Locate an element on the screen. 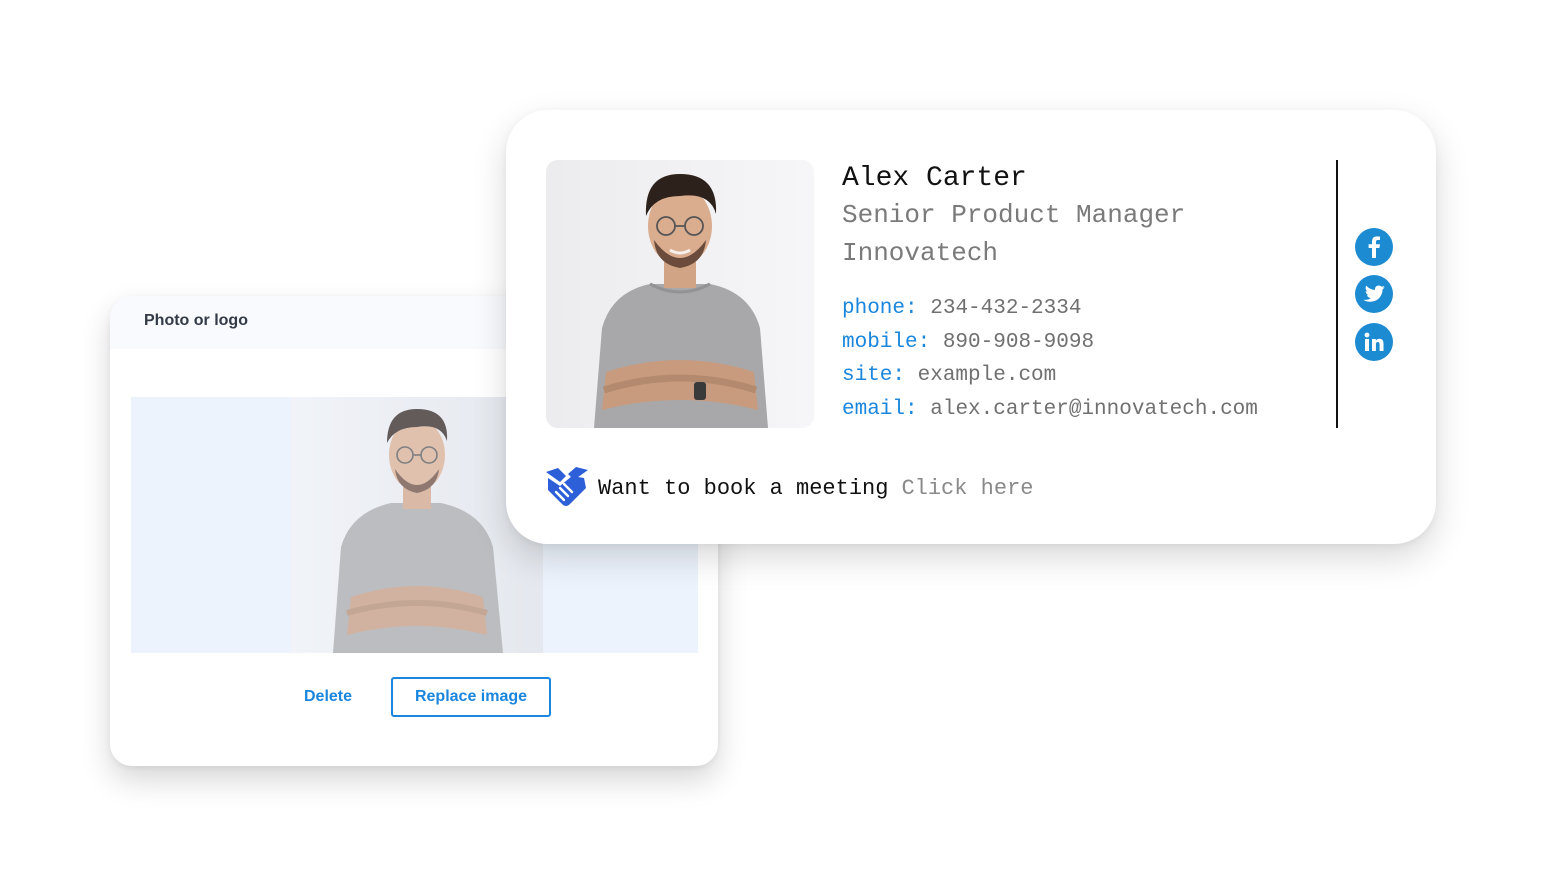  contact-mobile: mobile: 890-908-9098 is located at coordinates (1082, 343).